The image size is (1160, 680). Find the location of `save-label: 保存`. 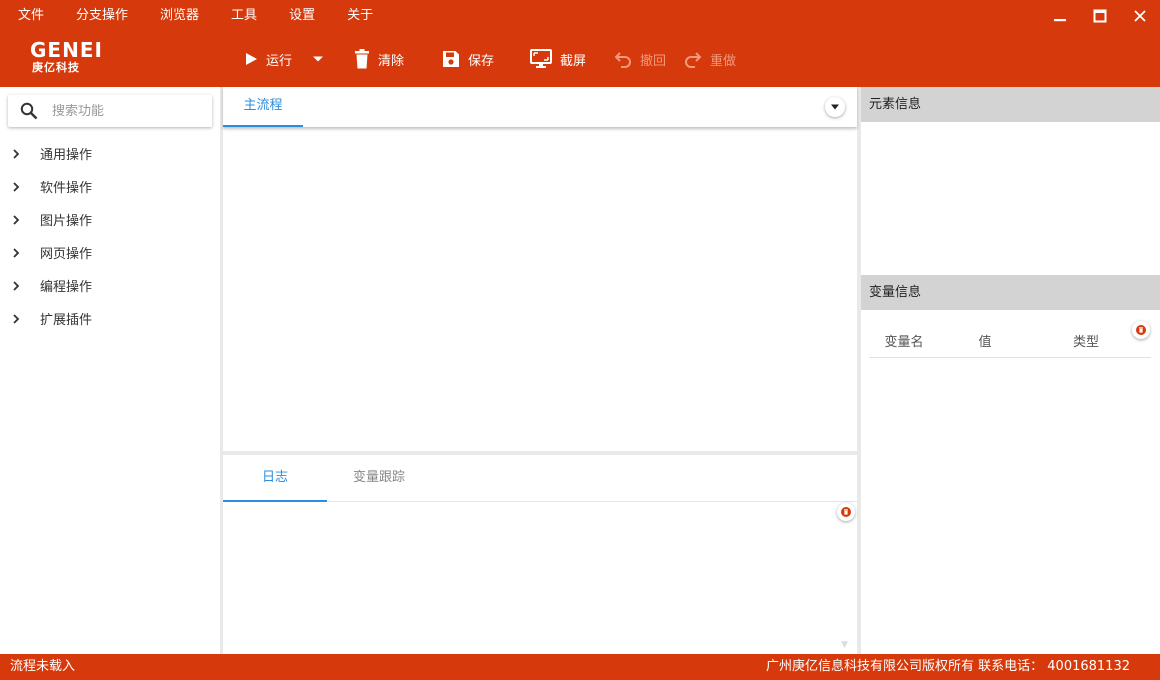

save-label: 保存 is located at coordinates (481, 61).